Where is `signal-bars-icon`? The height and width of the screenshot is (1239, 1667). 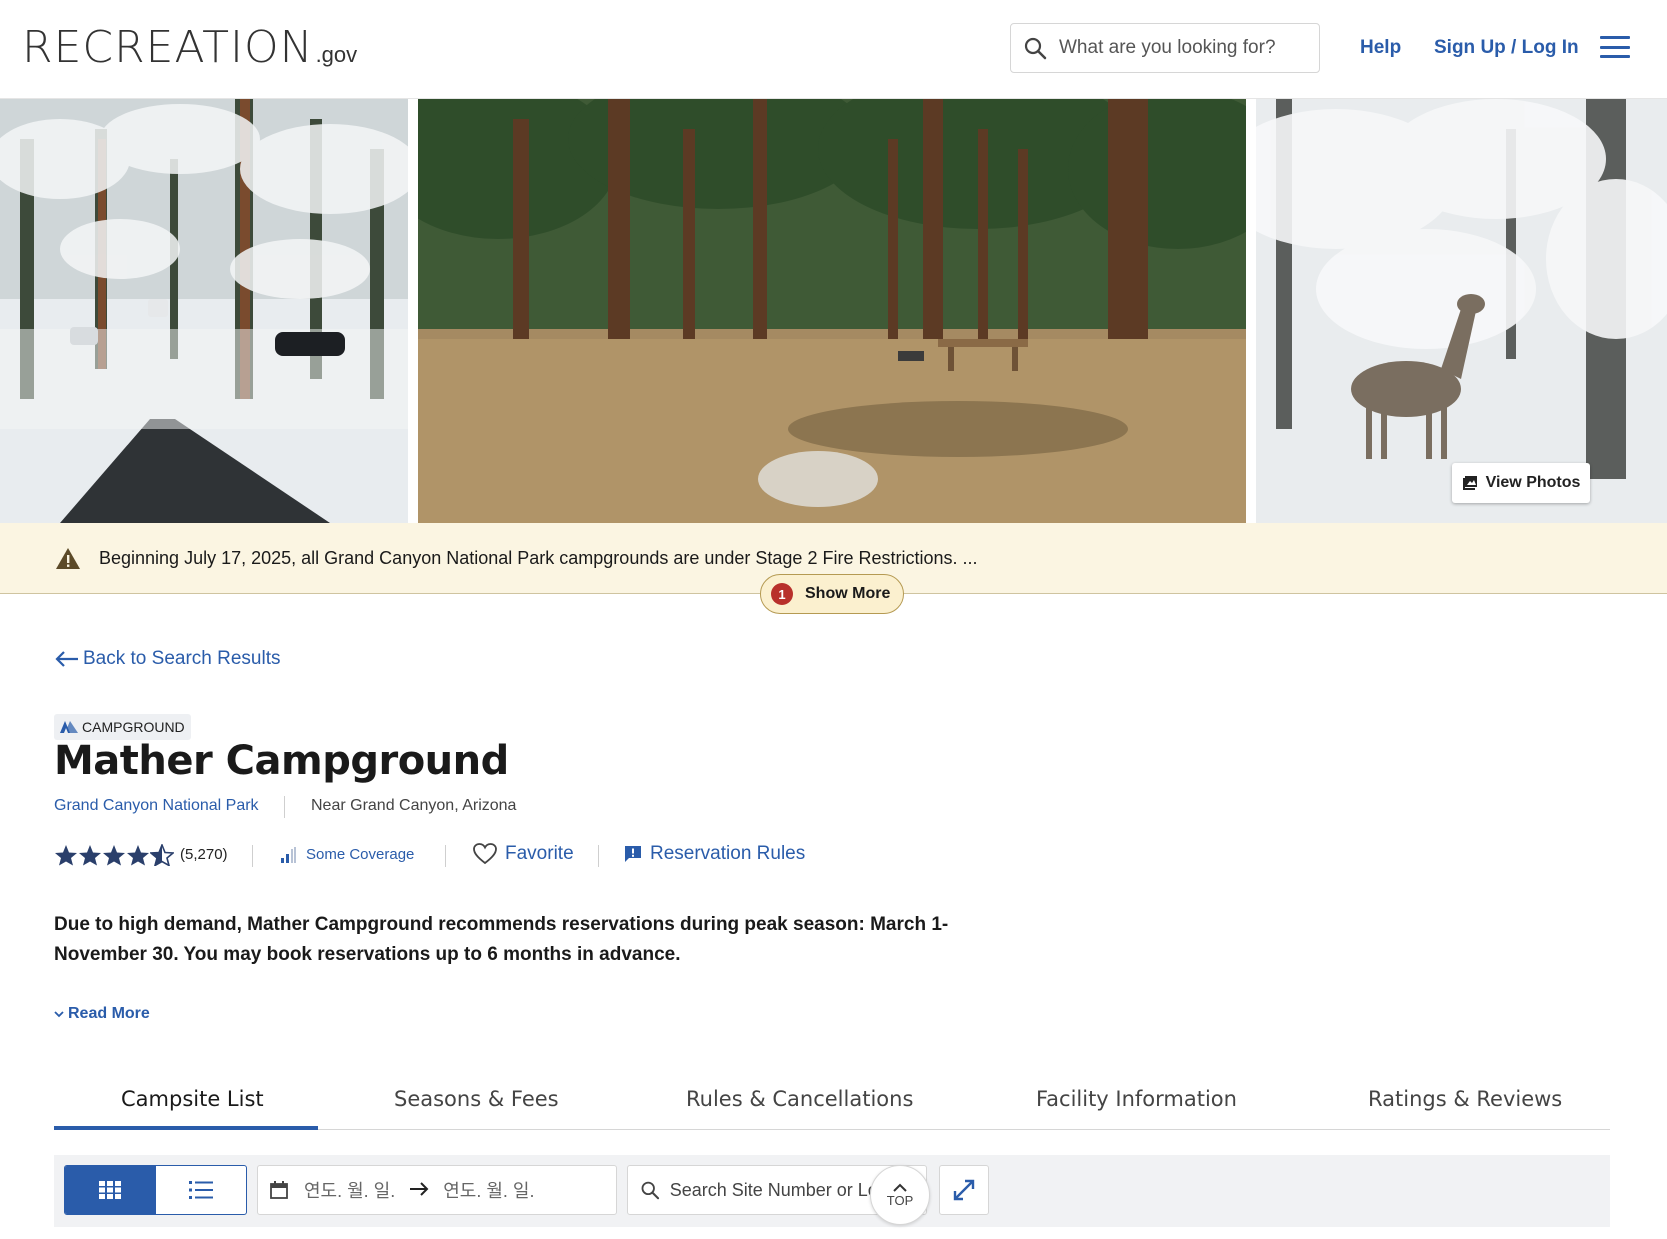
signal-bars-icon is located at coordinates (288, 855).